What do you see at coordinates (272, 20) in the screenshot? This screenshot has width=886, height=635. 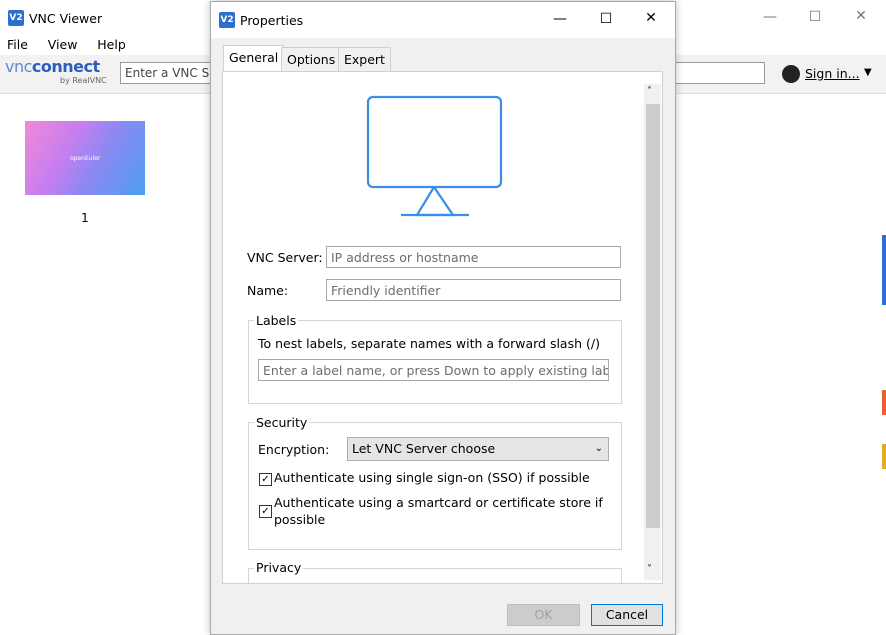 I see `dialog-title: Properties` at bounding box center [272, 20].